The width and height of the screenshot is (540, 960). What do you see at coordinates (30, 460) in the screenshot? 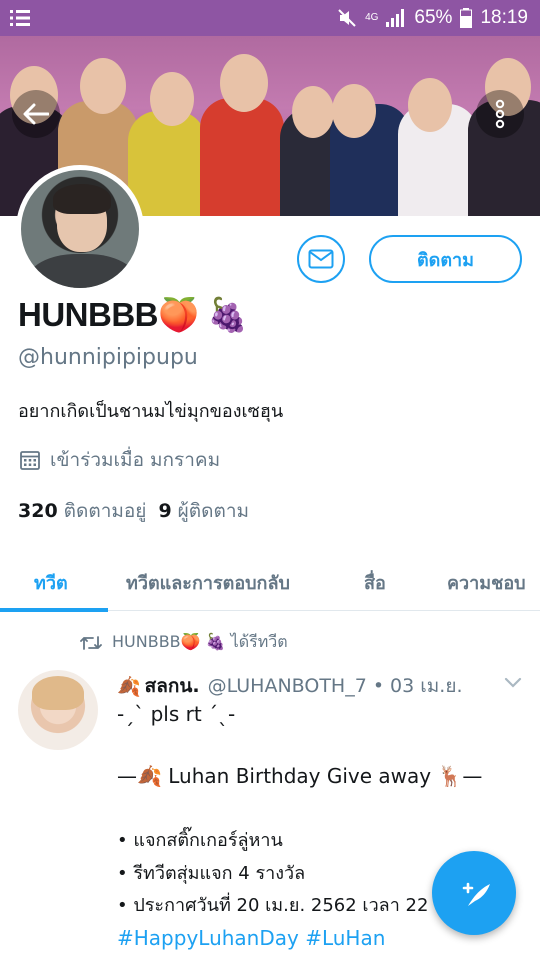
I see `calendar-icon` at bounding box center [30, 460].